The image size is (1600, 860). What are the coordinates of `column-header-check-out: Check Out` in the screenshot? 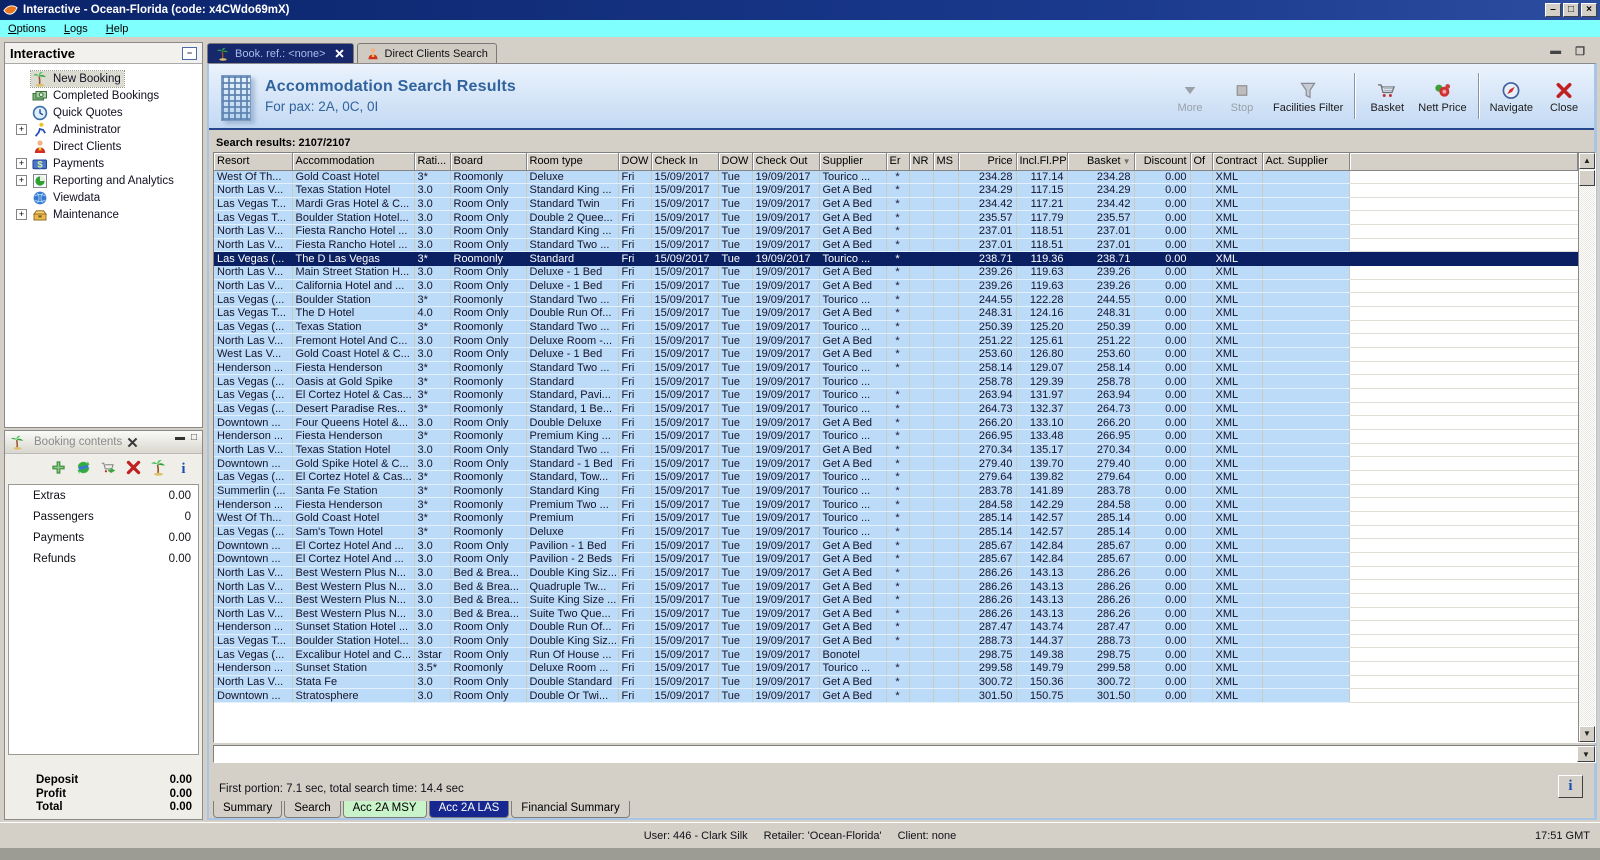 It's located at (786, 162).